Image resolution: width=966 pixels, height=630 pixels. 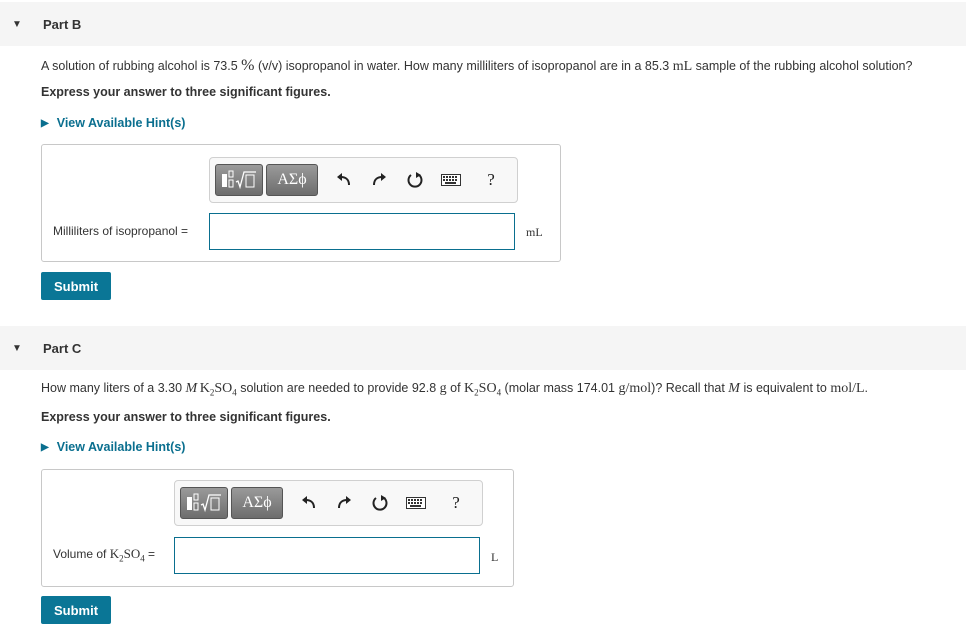 What do you see at coordinates (76, 610) in the screenshot?
I see `part-c-submit-button: Submit` at bounding box center [76, 610].